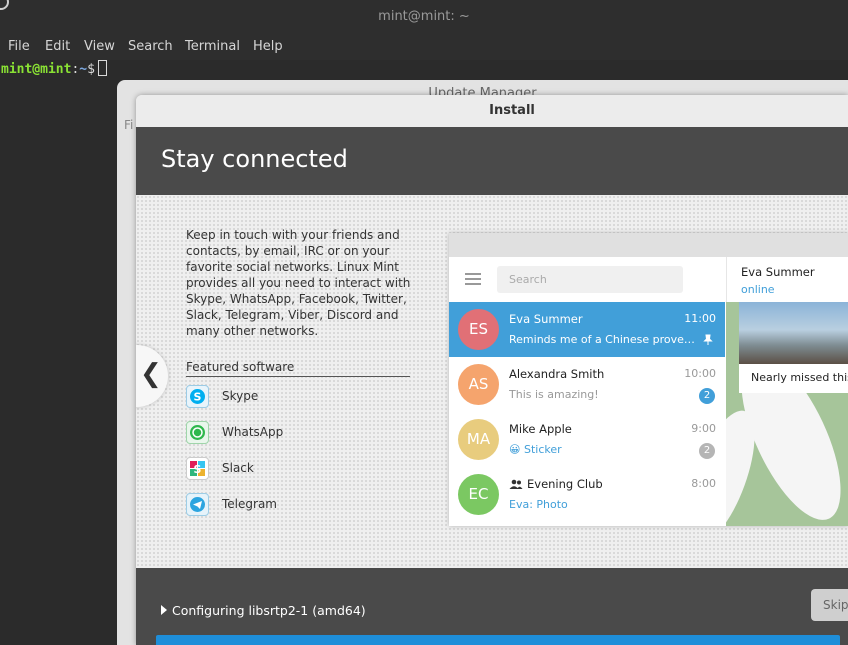 The width and height of the screenshot is (848, 645). I want to click on skip-button: Skip, so click(829, 605).